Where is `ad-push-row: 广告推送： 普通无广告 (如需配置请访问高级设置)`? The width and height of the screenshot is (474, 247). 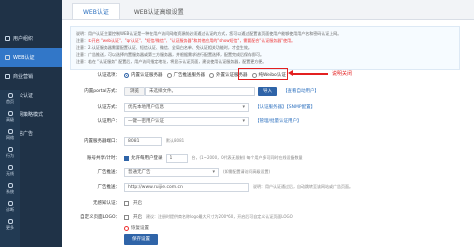 ad-push-row: 广告推送： 普通无广告 (如需配置请访问高级设置) is located at coordinates (268, 172).